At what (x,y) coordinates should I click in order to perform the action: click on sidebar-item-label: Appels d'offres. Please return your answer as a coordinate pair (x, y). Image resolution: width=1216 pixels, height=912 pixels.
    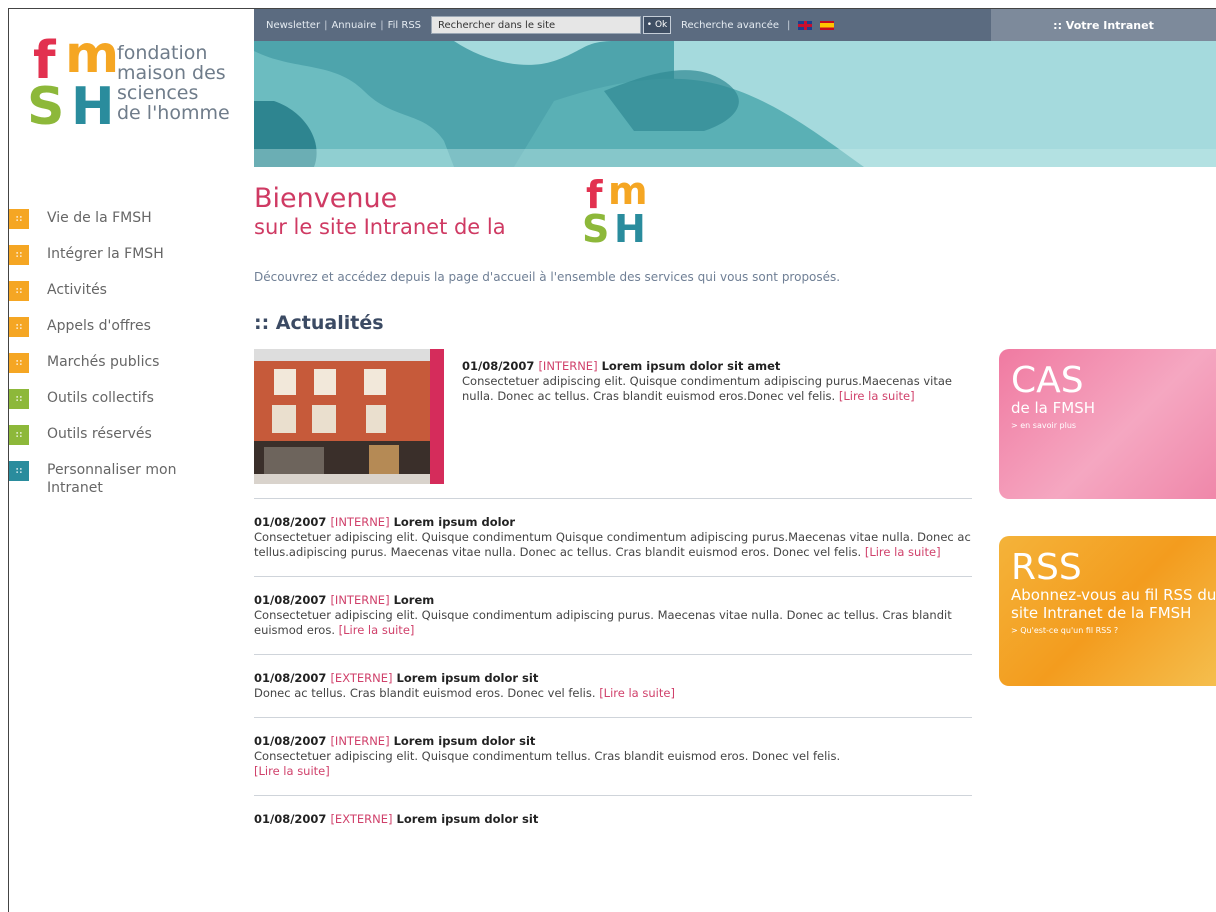
    Looking at the image, I should click on (99, 326).